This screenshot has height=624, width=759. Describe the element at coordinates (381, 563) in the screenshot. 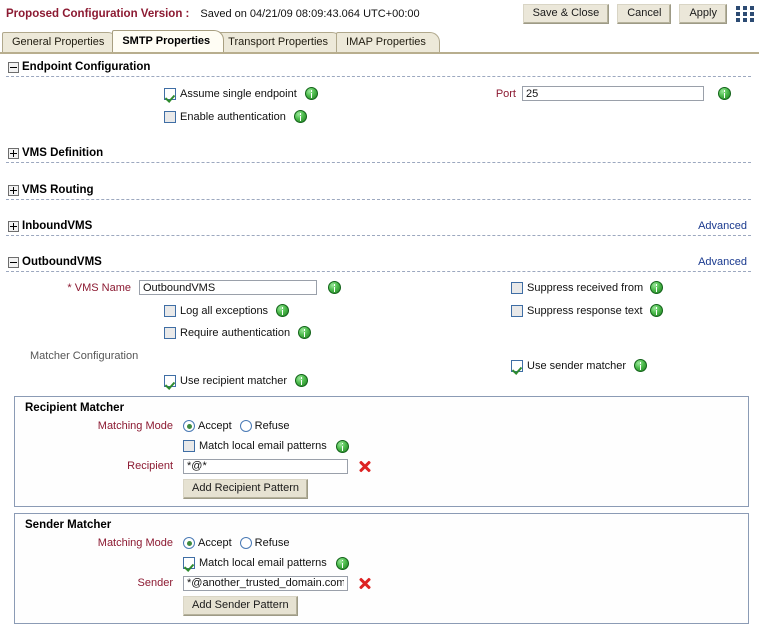

I see `sender-match-local-row: Match local email patterns` at that location.